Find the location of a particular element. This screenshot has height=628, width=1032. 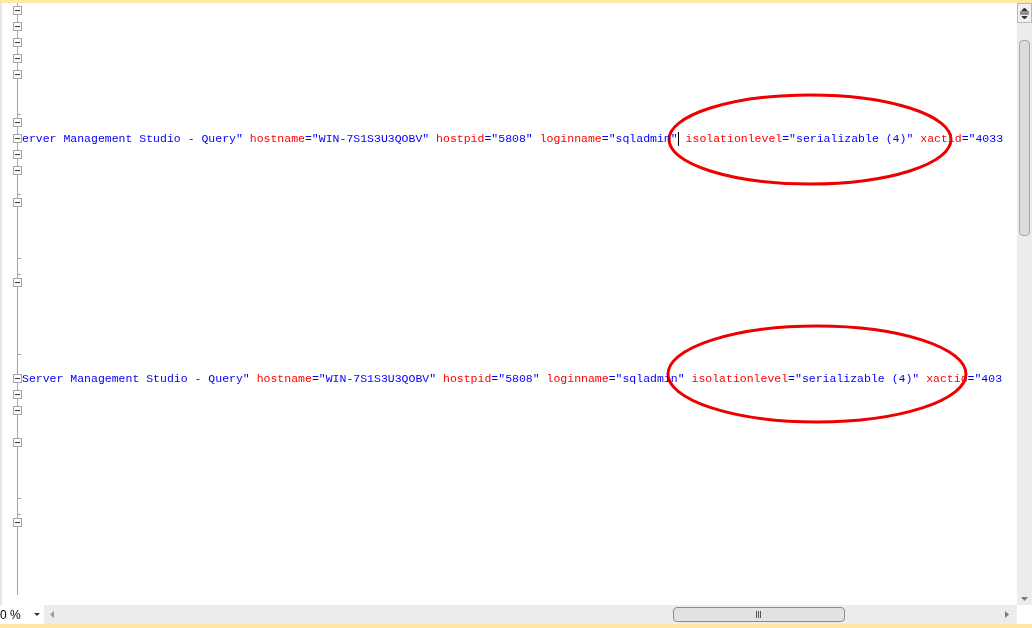

split-handle is located at coordinates (1024, 13).